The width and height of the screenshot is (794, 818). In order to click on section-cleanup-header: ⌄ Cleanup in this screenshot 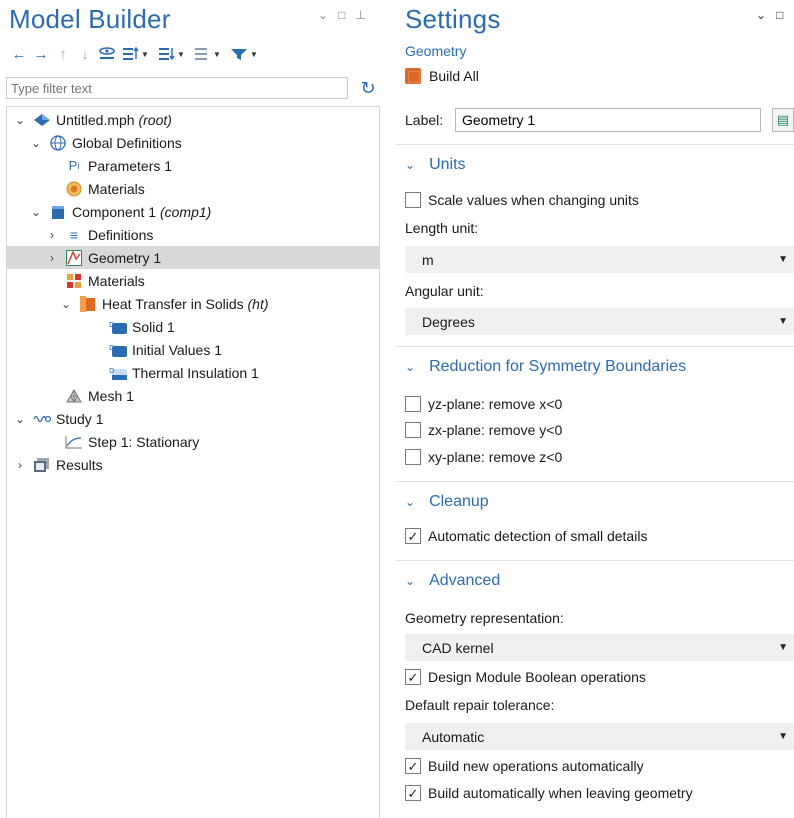, I will do `click(595, 501)`.